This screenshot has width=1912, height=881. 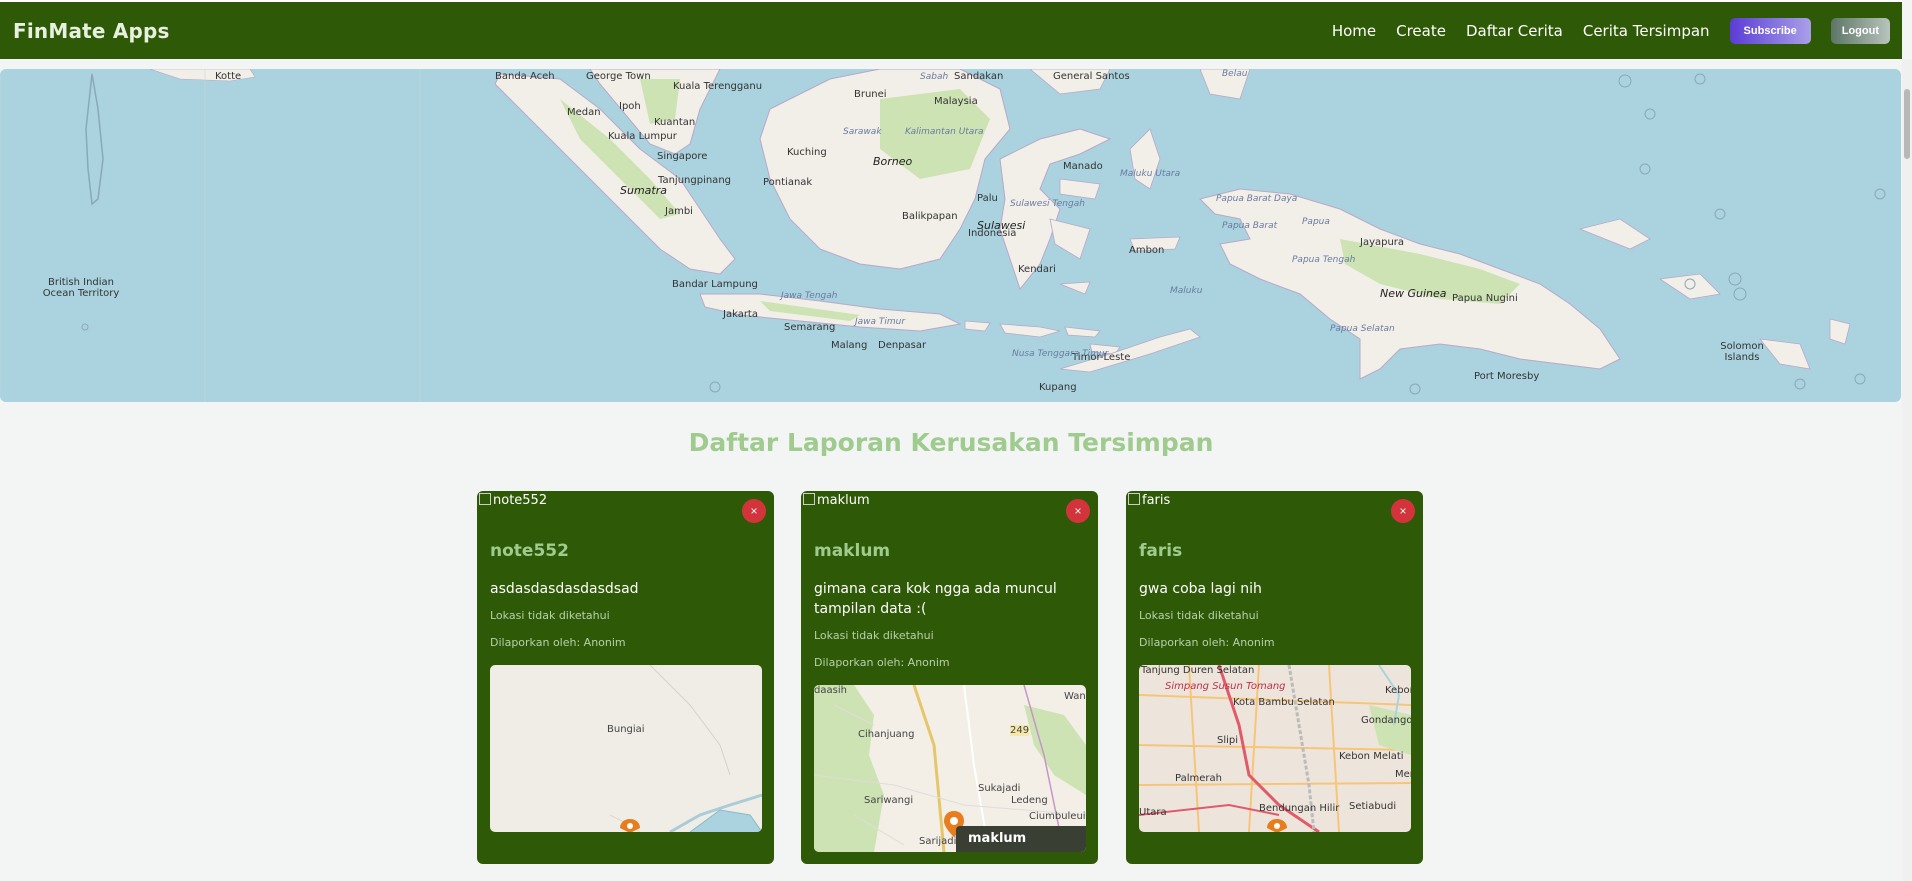 I want to click on page-scrollbar, so click(x=1907, y=470).